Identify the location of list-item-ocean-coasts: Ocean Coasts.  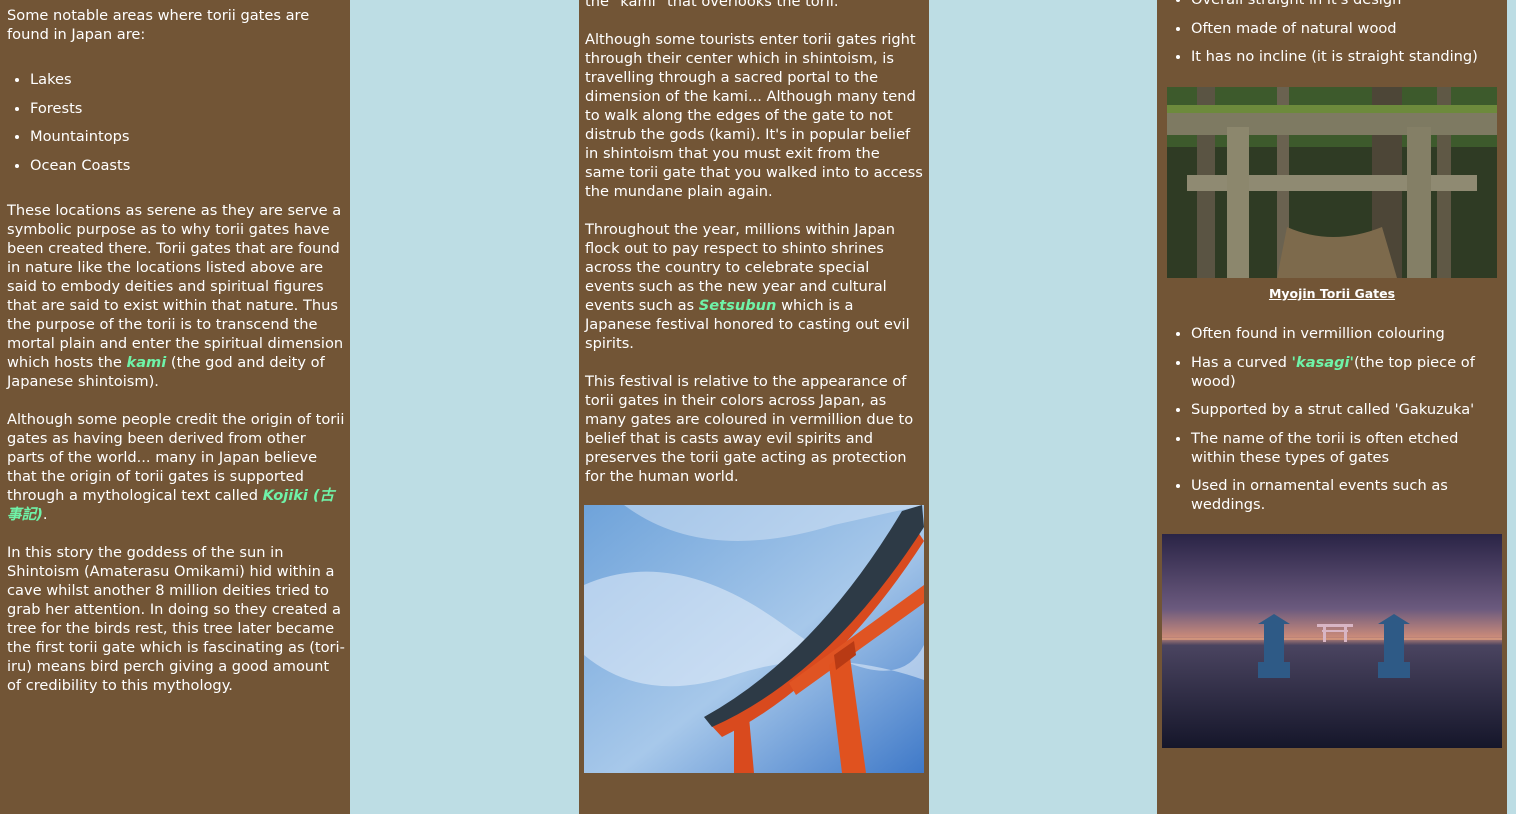
(188, 165).